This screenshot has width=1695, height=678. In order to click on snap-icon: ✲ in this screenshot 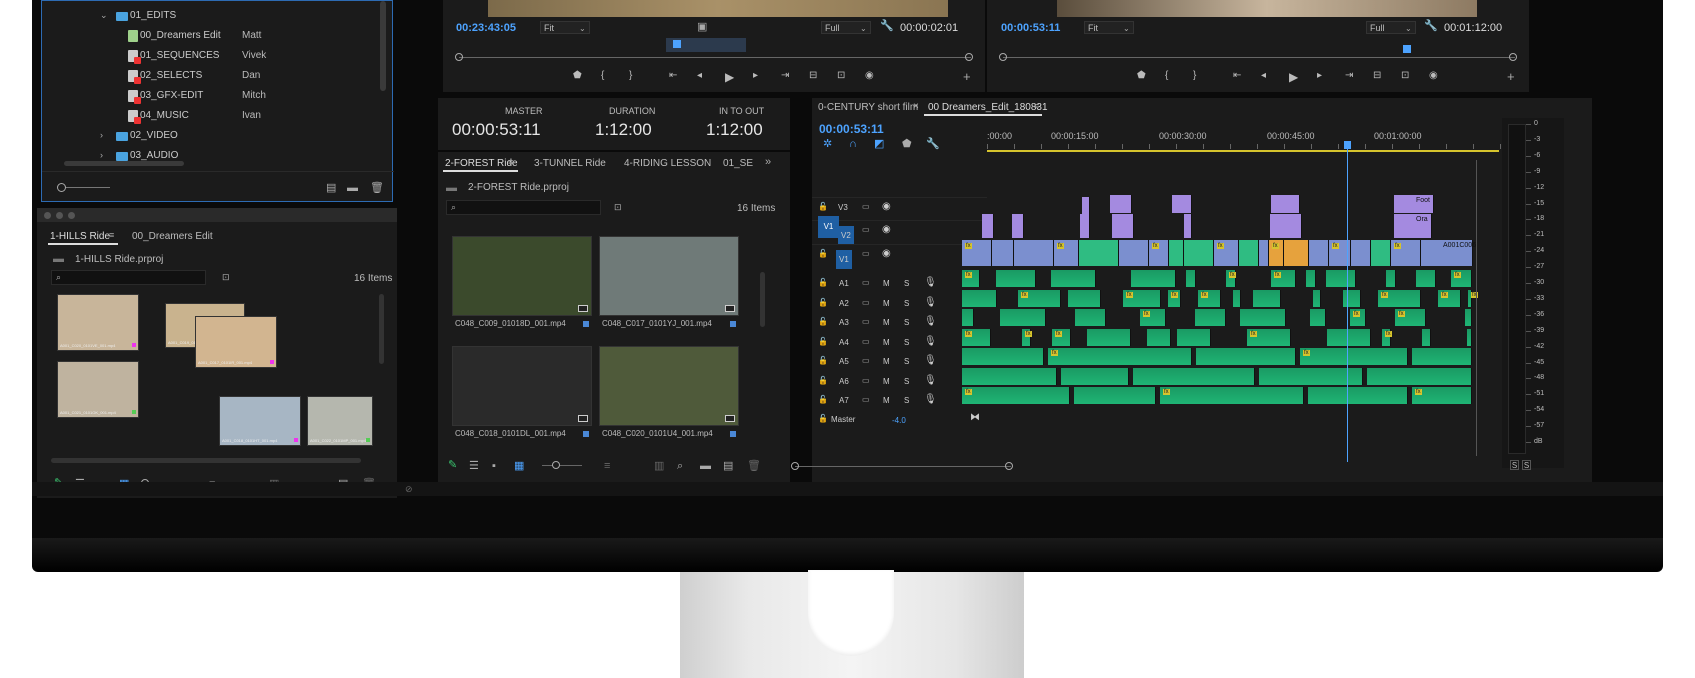, I will do `click(827, 144)`.